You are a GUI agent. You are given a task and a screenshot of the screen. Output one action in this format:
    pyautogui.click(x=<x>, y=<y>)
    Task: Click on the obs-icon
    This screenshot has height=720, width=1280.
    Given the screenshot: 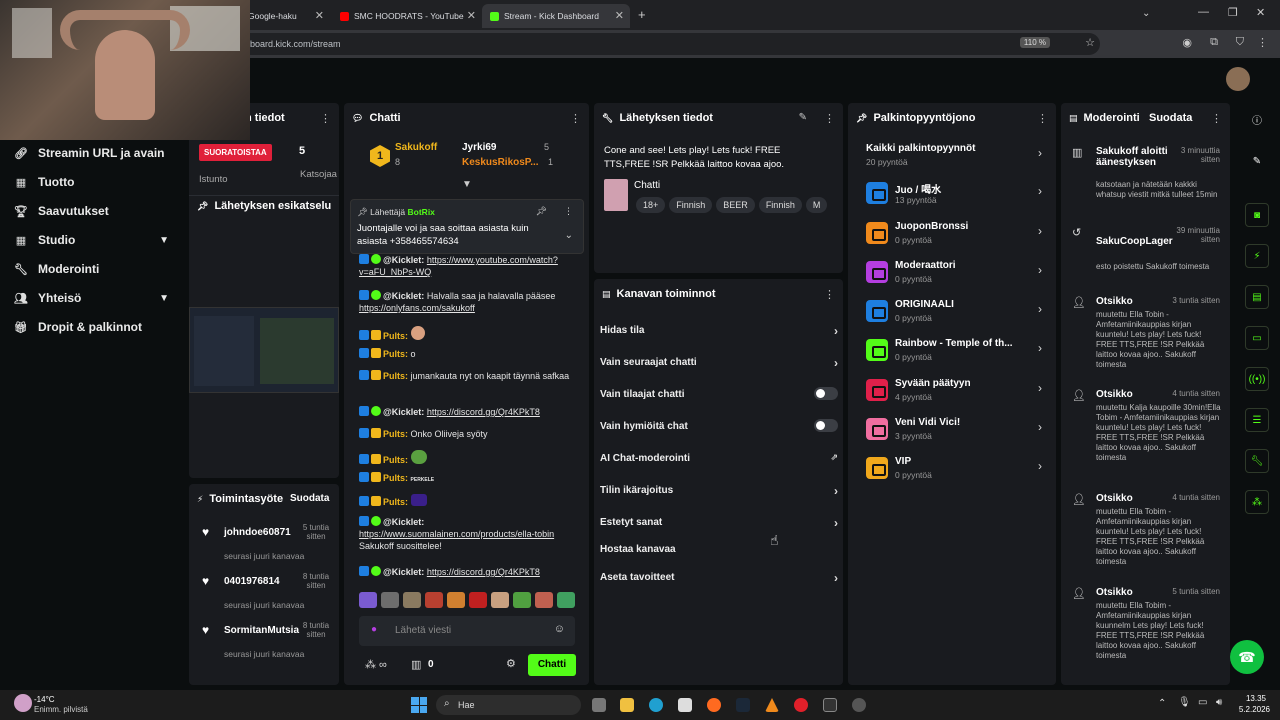 What is the action you would take?
    pyautogui.click(x=859, y=705)
    